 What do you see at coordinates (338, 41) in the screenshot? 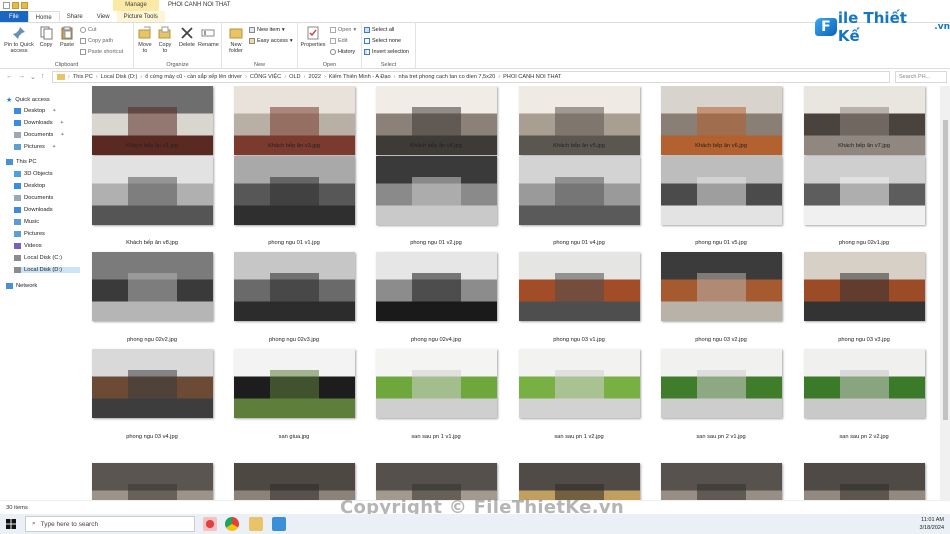
I see `edit-button: Edit` at bounding box center [338, 41].